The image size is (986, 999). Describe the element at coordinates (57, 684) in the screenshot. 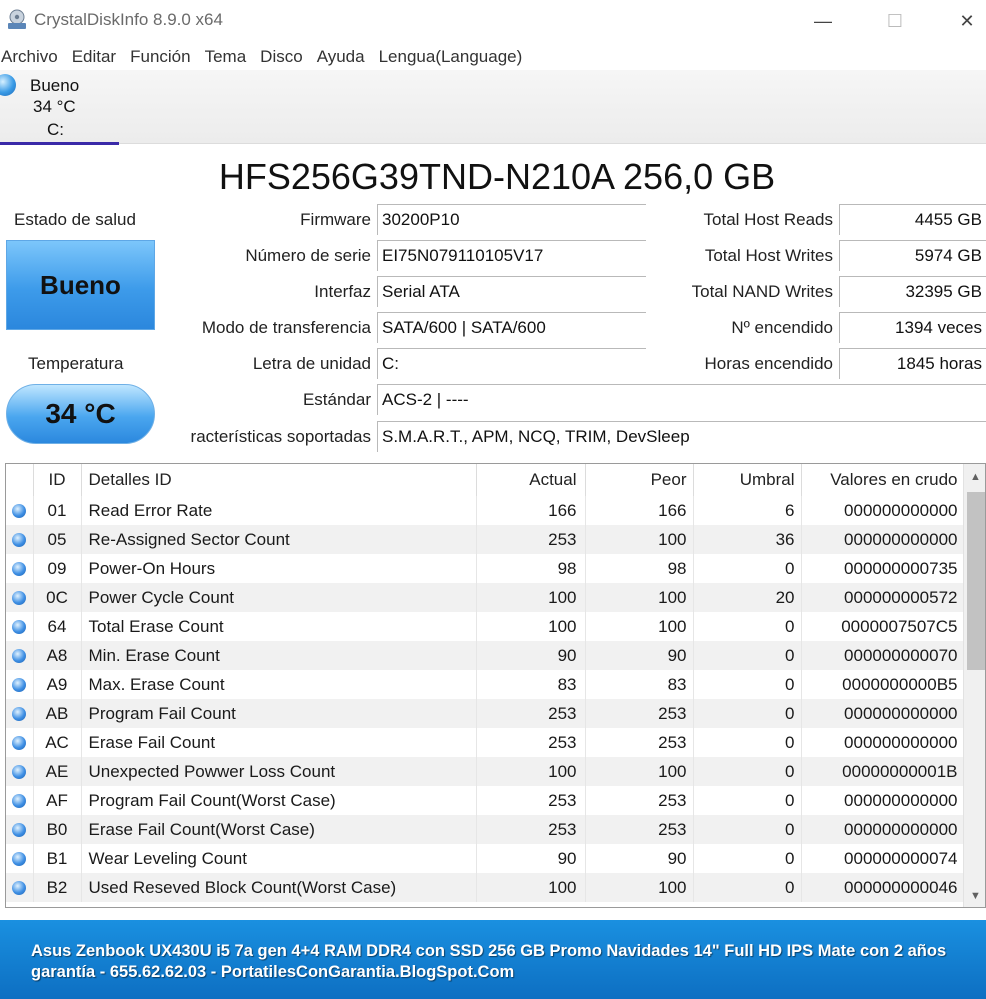

I see `attribute-id: A9` at that location.